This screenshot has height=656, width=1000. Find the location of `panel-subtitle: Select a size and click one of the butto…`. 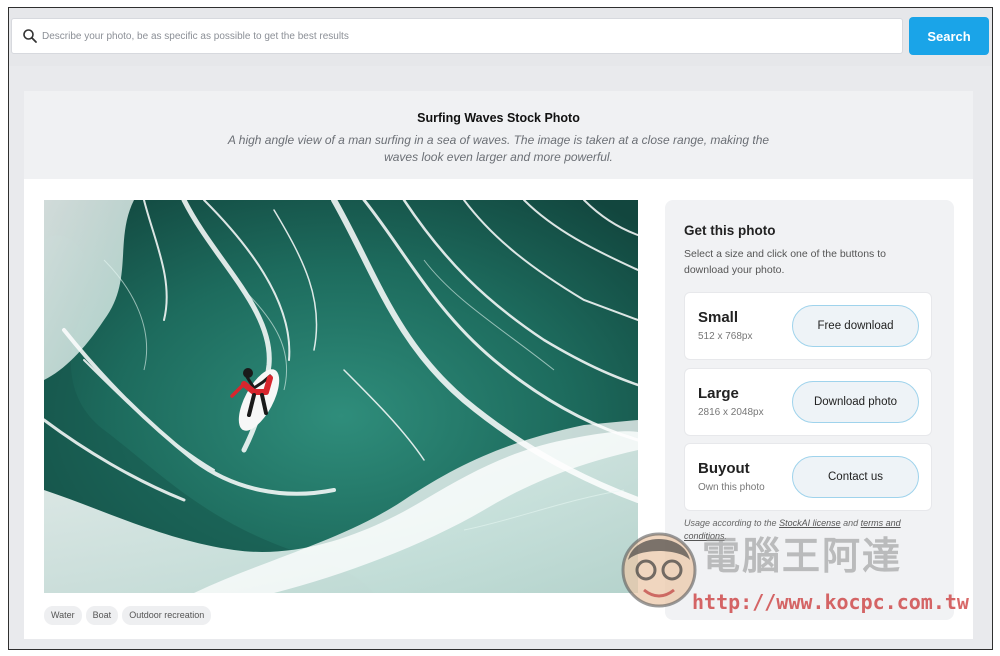

panel-subtitle: Select a size and click one of the butto… is located at coordinates (785, 262).